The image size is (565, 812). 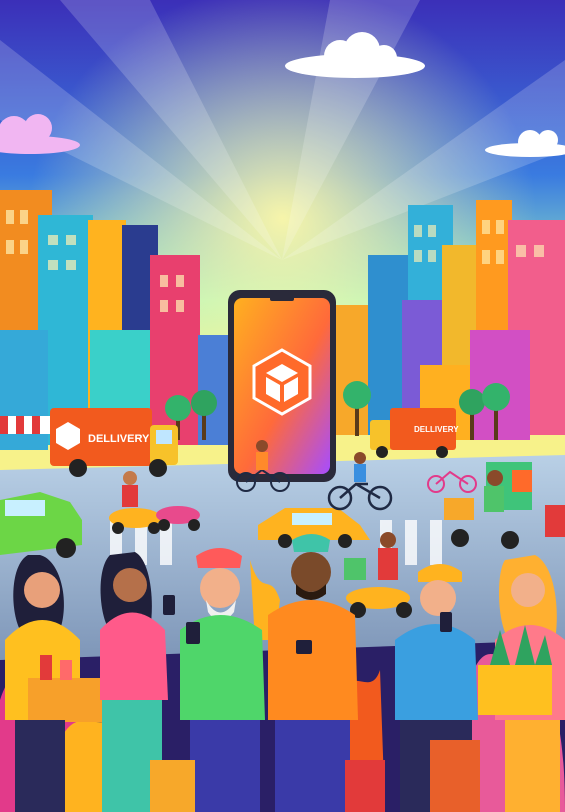 I want to click on box-logo-icon, so click(x=282, y=382).